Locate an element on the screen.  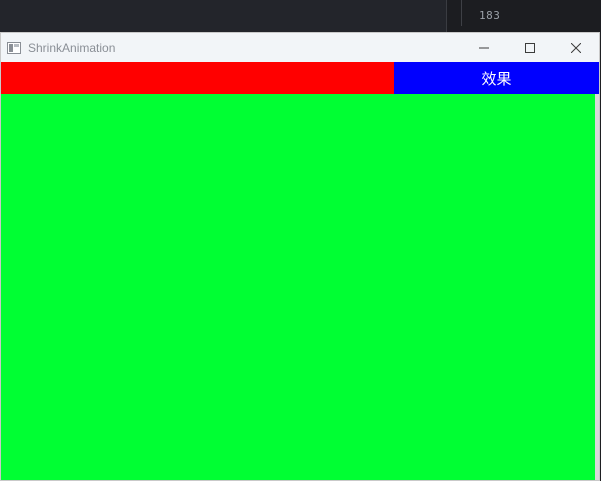
background-editor-area is located at coordinates (223, 17).